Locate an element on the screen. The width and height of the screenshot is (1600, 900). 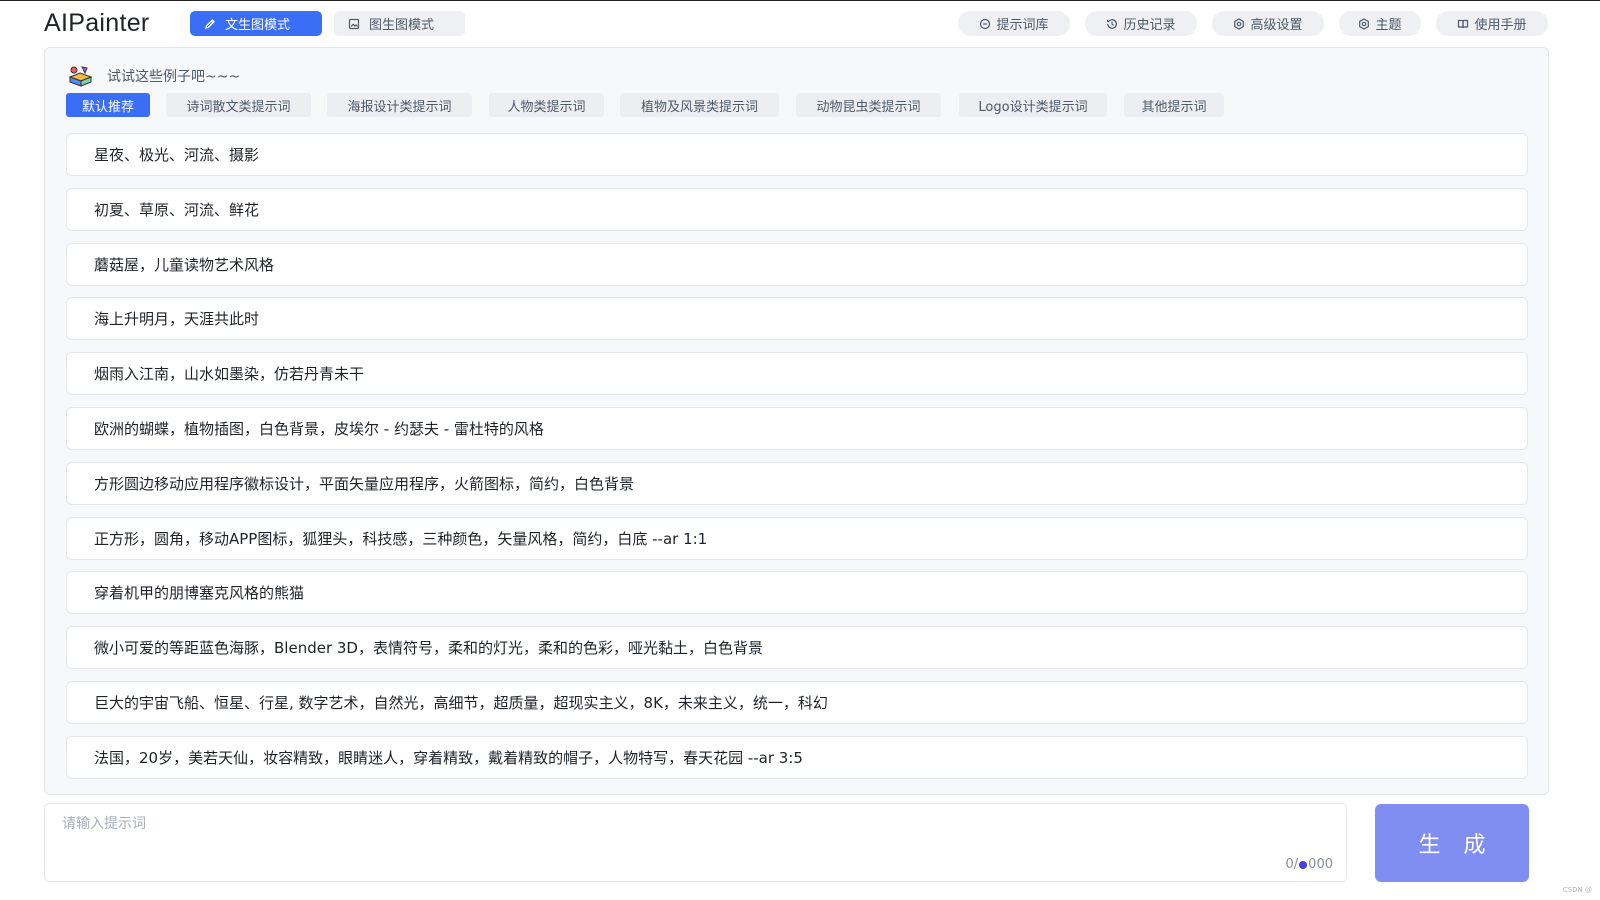
example-prompt-item: 蘑菇屋，儿童读物艺术风格 is located at coordinates (797, 264).